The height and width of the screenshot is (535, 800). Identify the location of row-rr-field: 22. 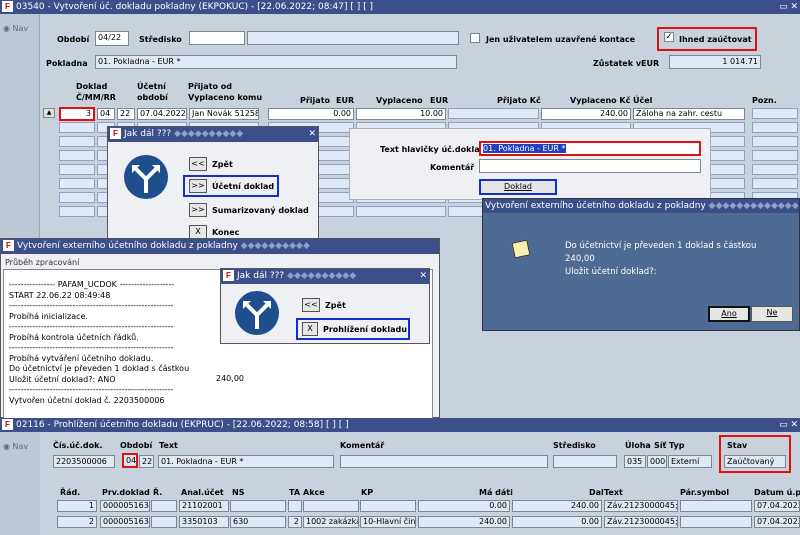
(126, 114).